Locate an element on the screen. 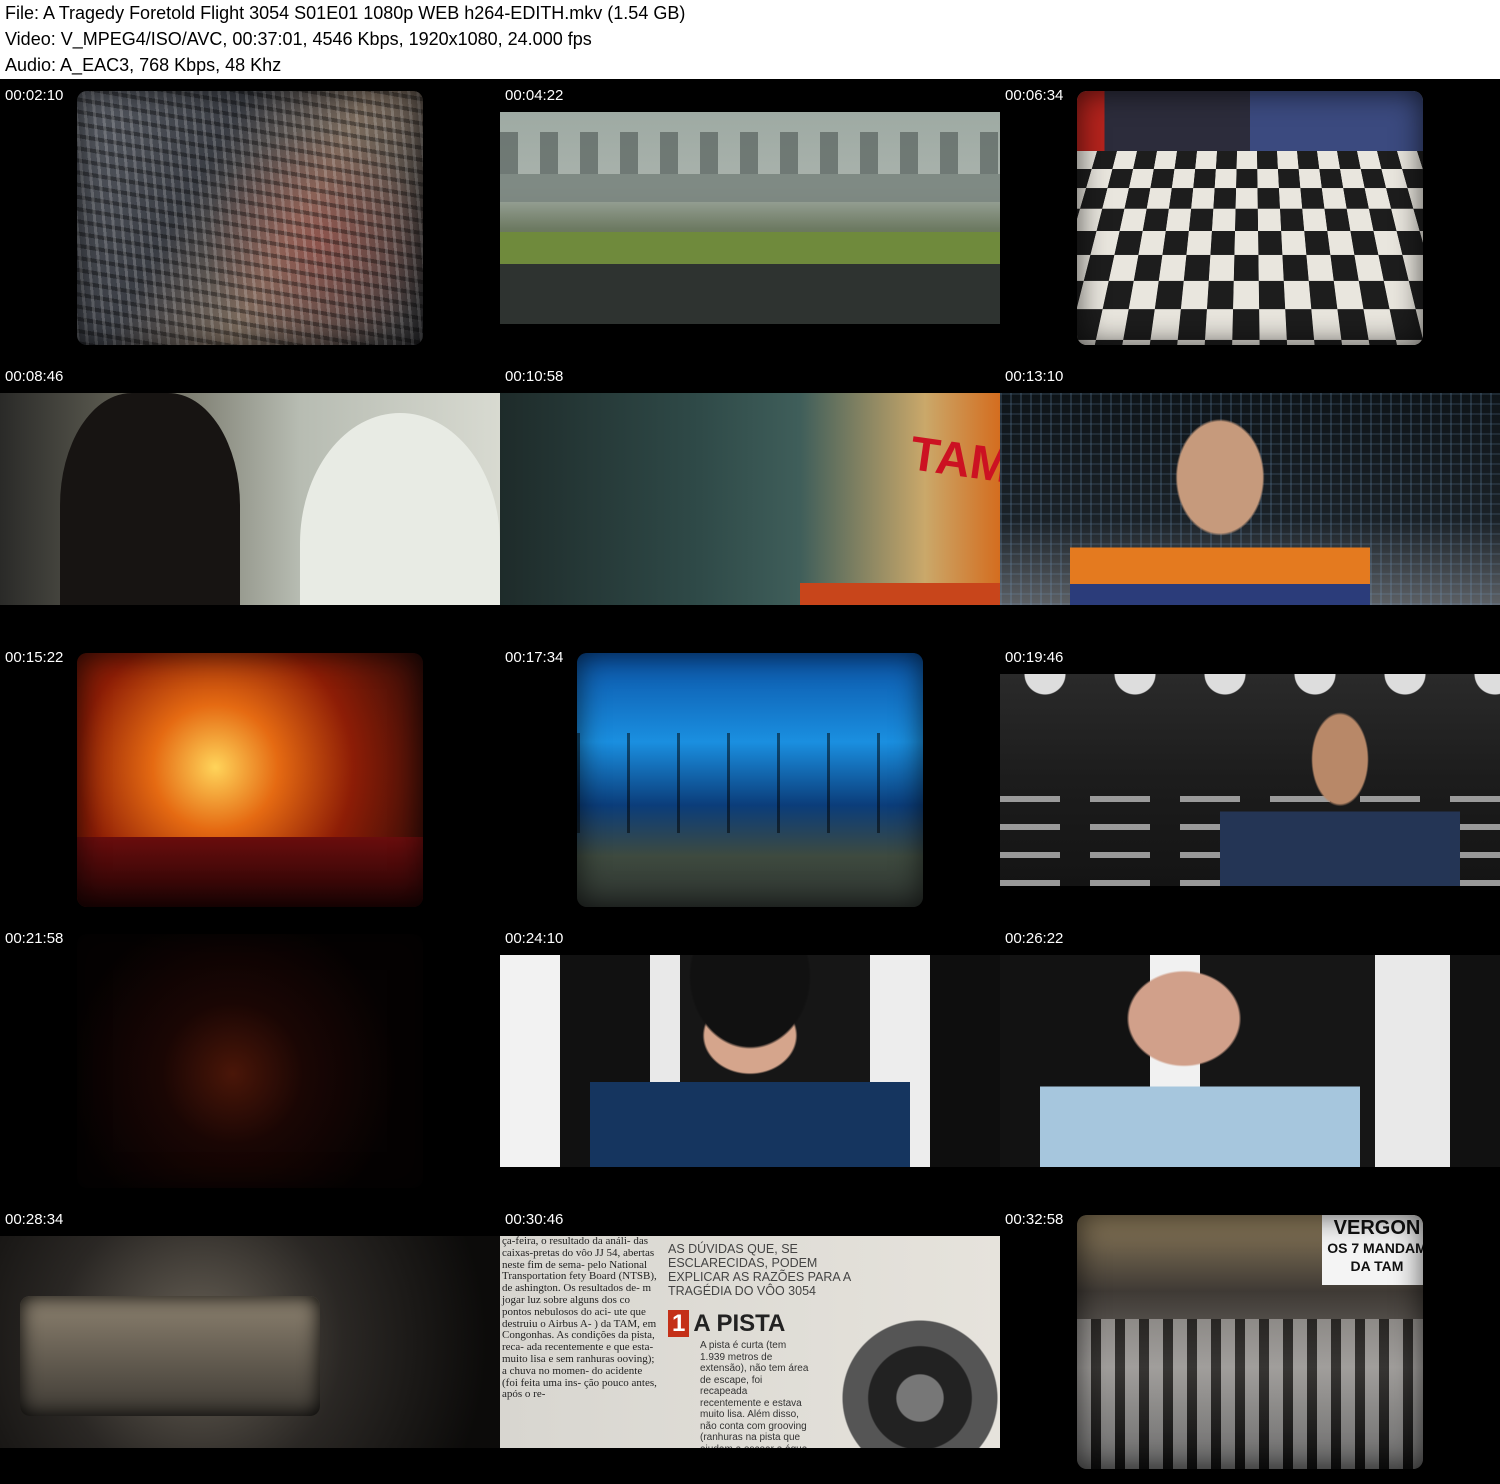  frame-embrace-tam: TAM is located at coordinates (750, 499).